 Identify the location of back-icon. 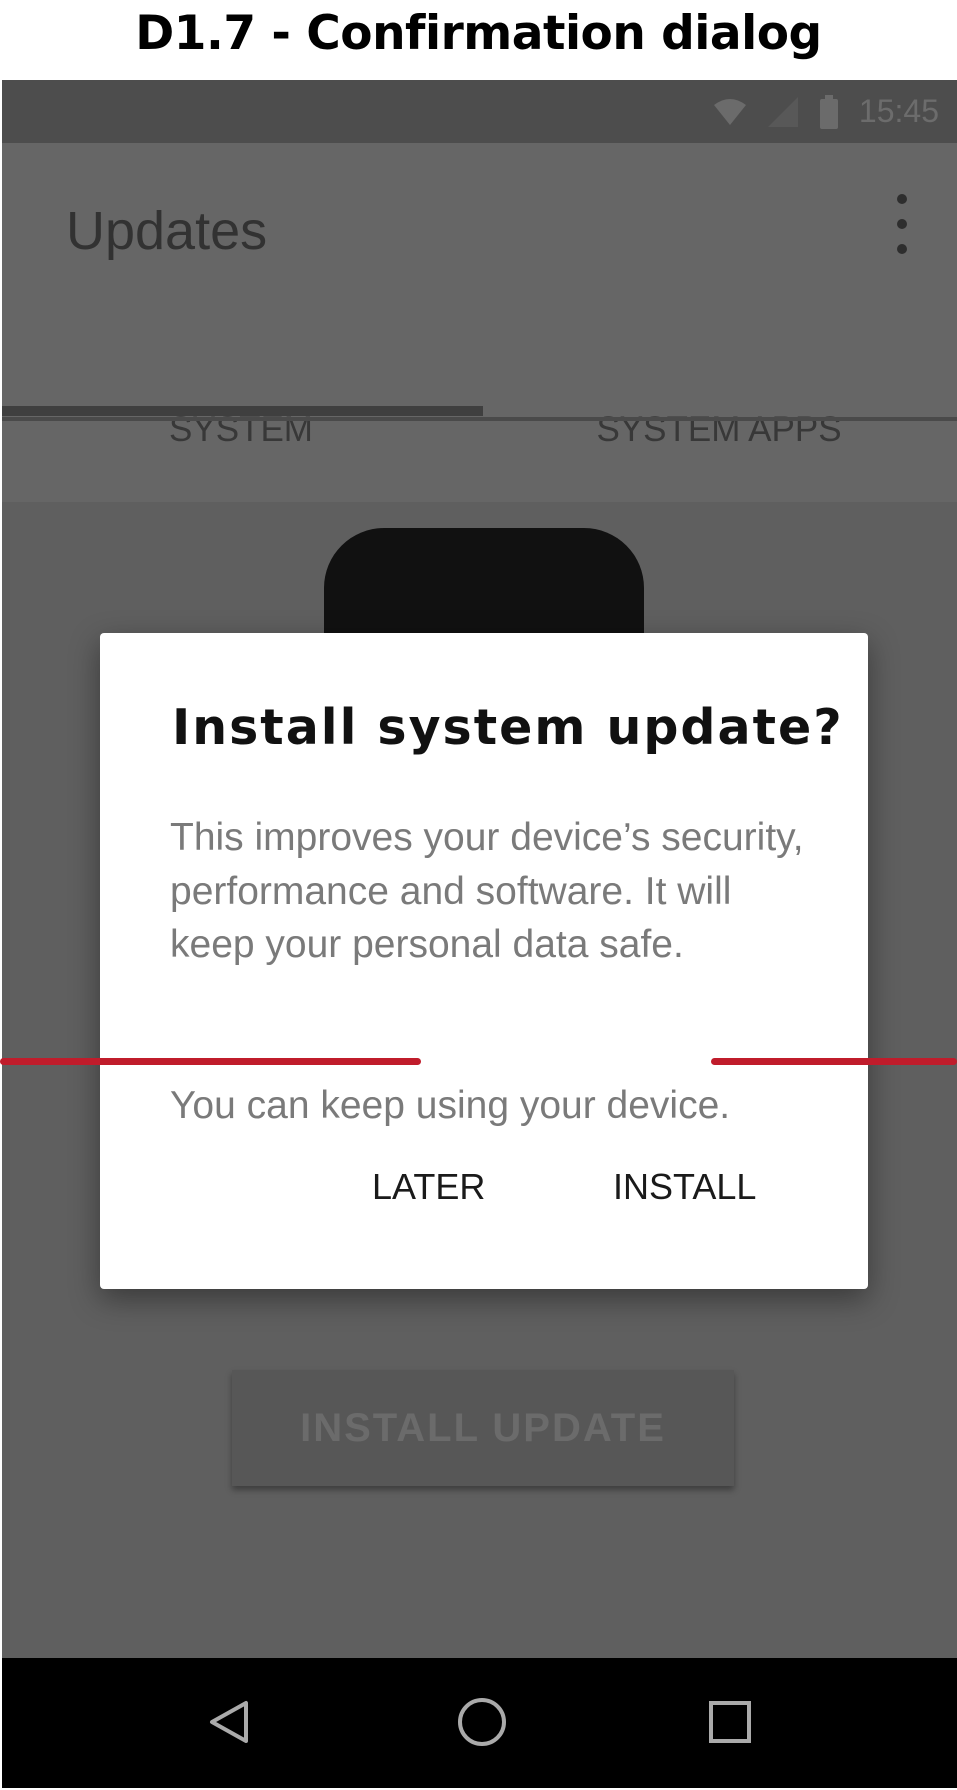
(229, 1722).